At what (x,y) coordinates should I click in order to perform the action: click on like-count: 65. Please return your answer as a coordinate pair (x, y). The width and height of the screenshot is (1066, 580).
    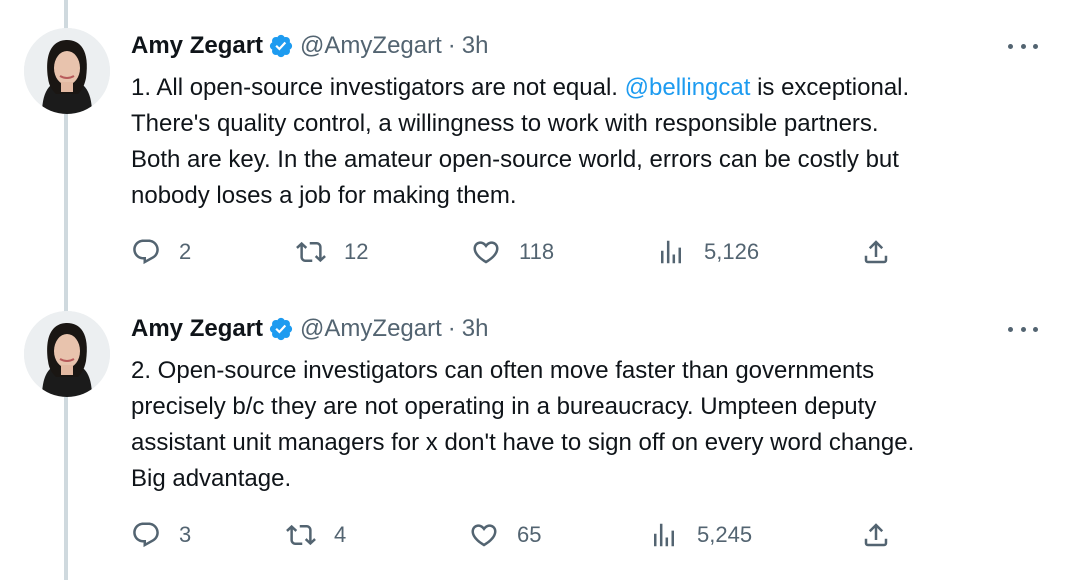
    Looking at the image, I should click on (529, 534).